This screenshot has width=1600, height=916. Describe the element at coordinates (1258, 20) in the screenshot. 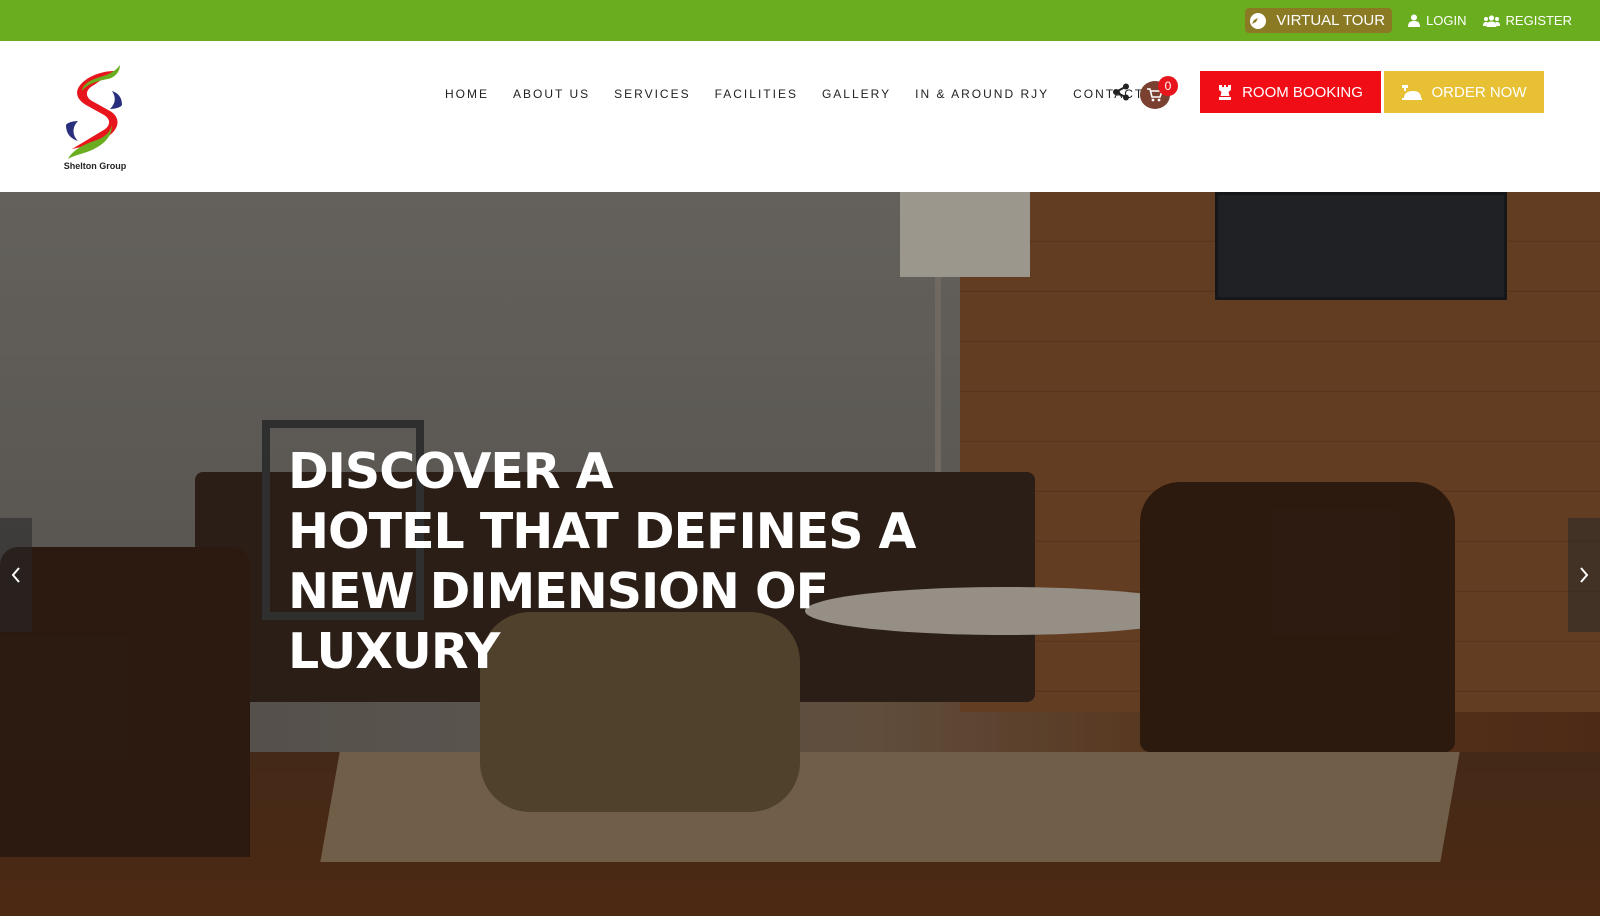

I see `compass-icon` at that location.